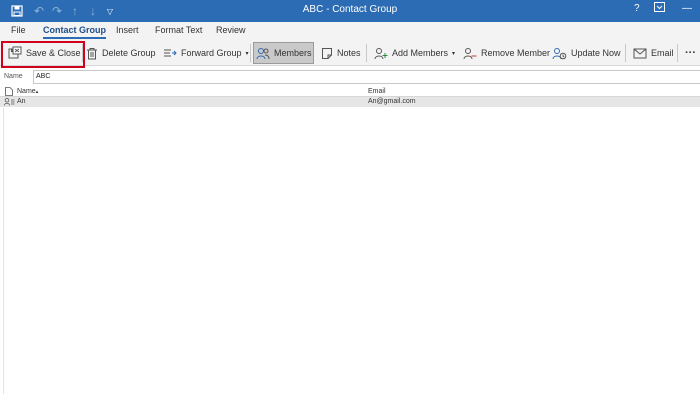 The width and height of the screenshot is (700, 394). What do you see at coordinates (21, 101) in the screenshot?
I see `member-name: An` at bounding box center [21, 101].